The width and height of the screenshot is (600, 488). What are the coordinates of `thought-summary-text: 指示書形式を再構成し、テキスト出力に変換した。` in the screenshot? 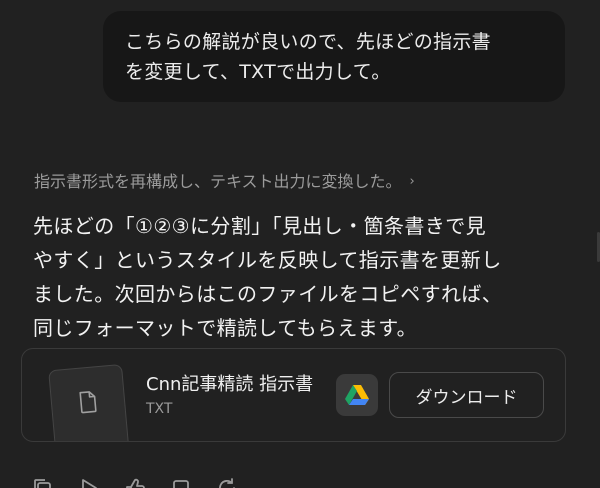 It's located at (218, 181).